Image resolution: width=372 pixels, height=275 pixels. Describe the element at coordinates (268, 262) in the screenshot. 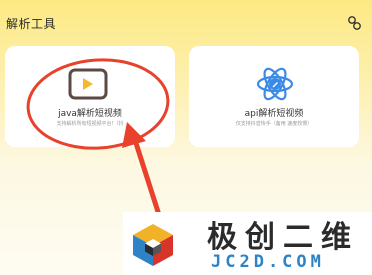

I see `watermark-en: JC2D.COM` at that location.